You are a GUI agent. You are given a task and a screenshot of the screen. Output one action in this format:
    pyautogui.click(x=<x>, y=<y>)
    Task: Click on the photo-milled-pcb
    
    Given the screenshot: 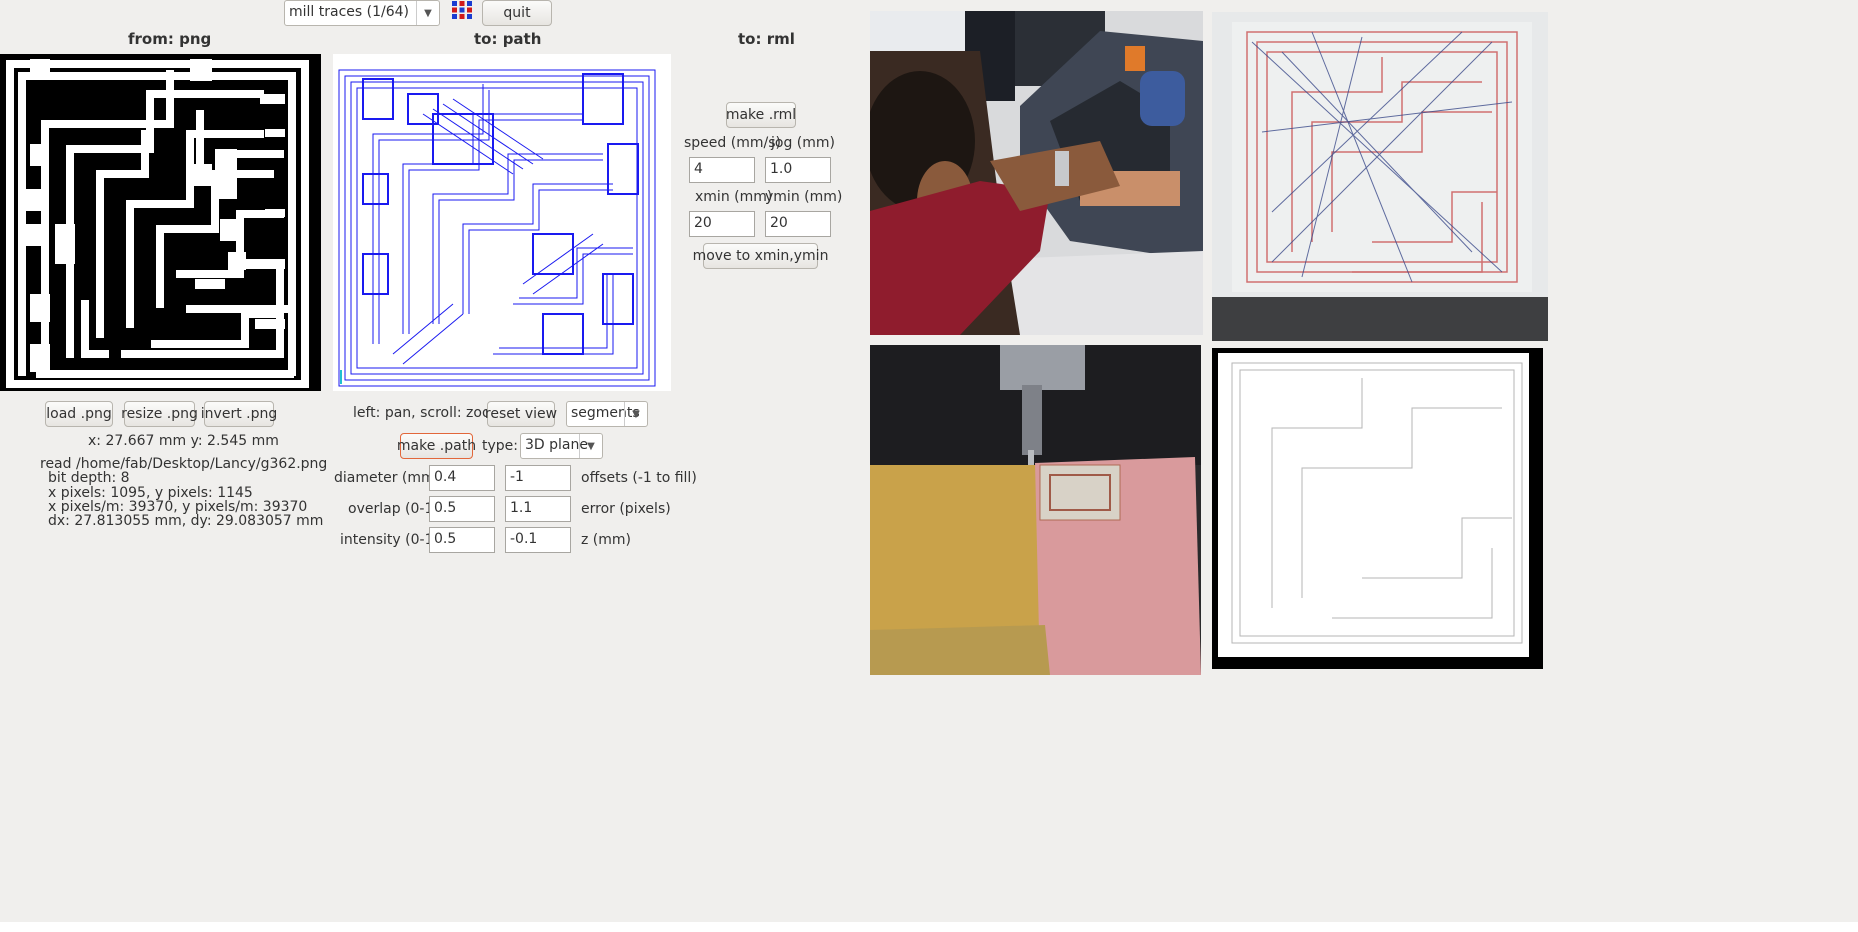 What is the action you would take?
    pyautogui.click(x=1035, y=510)
    